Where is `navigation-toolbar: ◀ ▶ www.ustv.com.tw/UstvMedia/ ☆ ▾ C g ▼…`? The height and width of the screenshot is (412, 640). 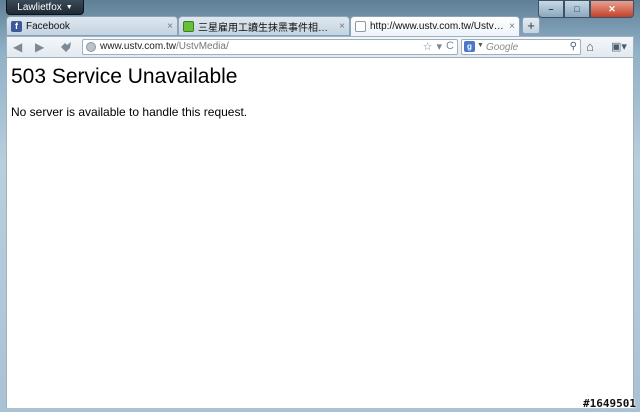 navigation-toolbar: ◀ ▶ www.ustv.com.tw/UstvMedia/ ☆ ▾ C g ▼… is located at coordinates (320, 47).